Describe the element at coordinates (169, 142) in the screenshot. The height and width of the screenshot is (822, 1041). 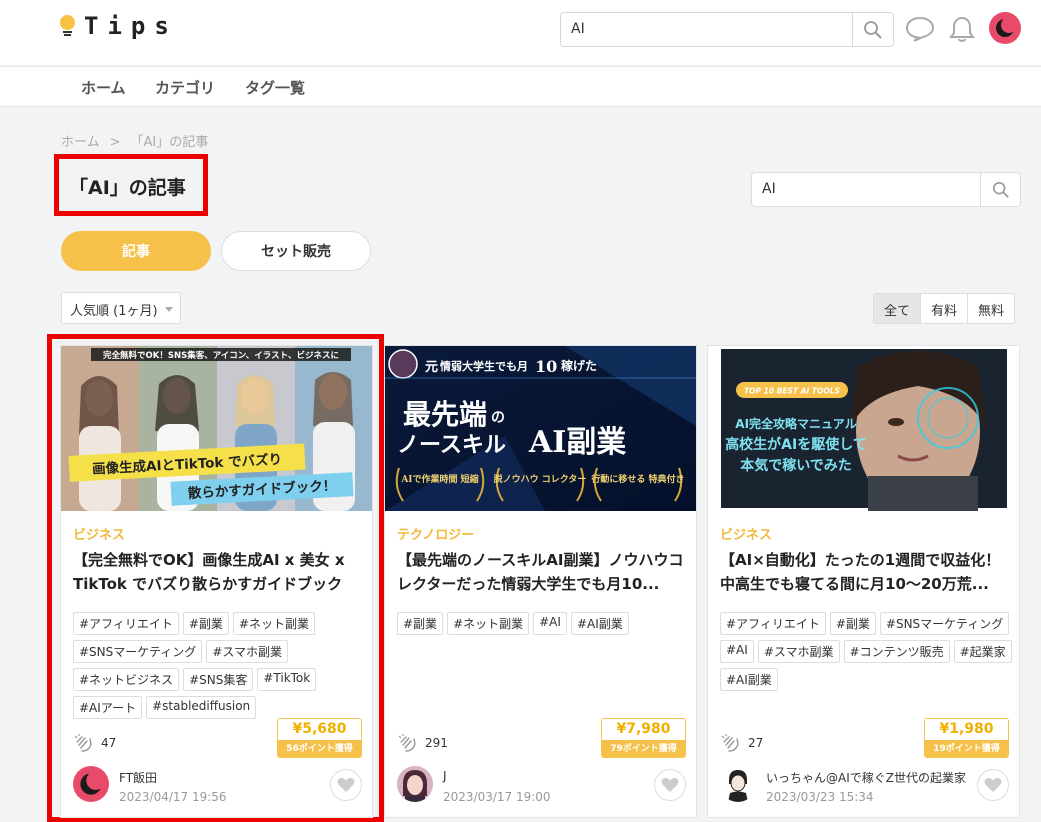
I see `breadcrumb-current: 「AI」の記事` at that location.